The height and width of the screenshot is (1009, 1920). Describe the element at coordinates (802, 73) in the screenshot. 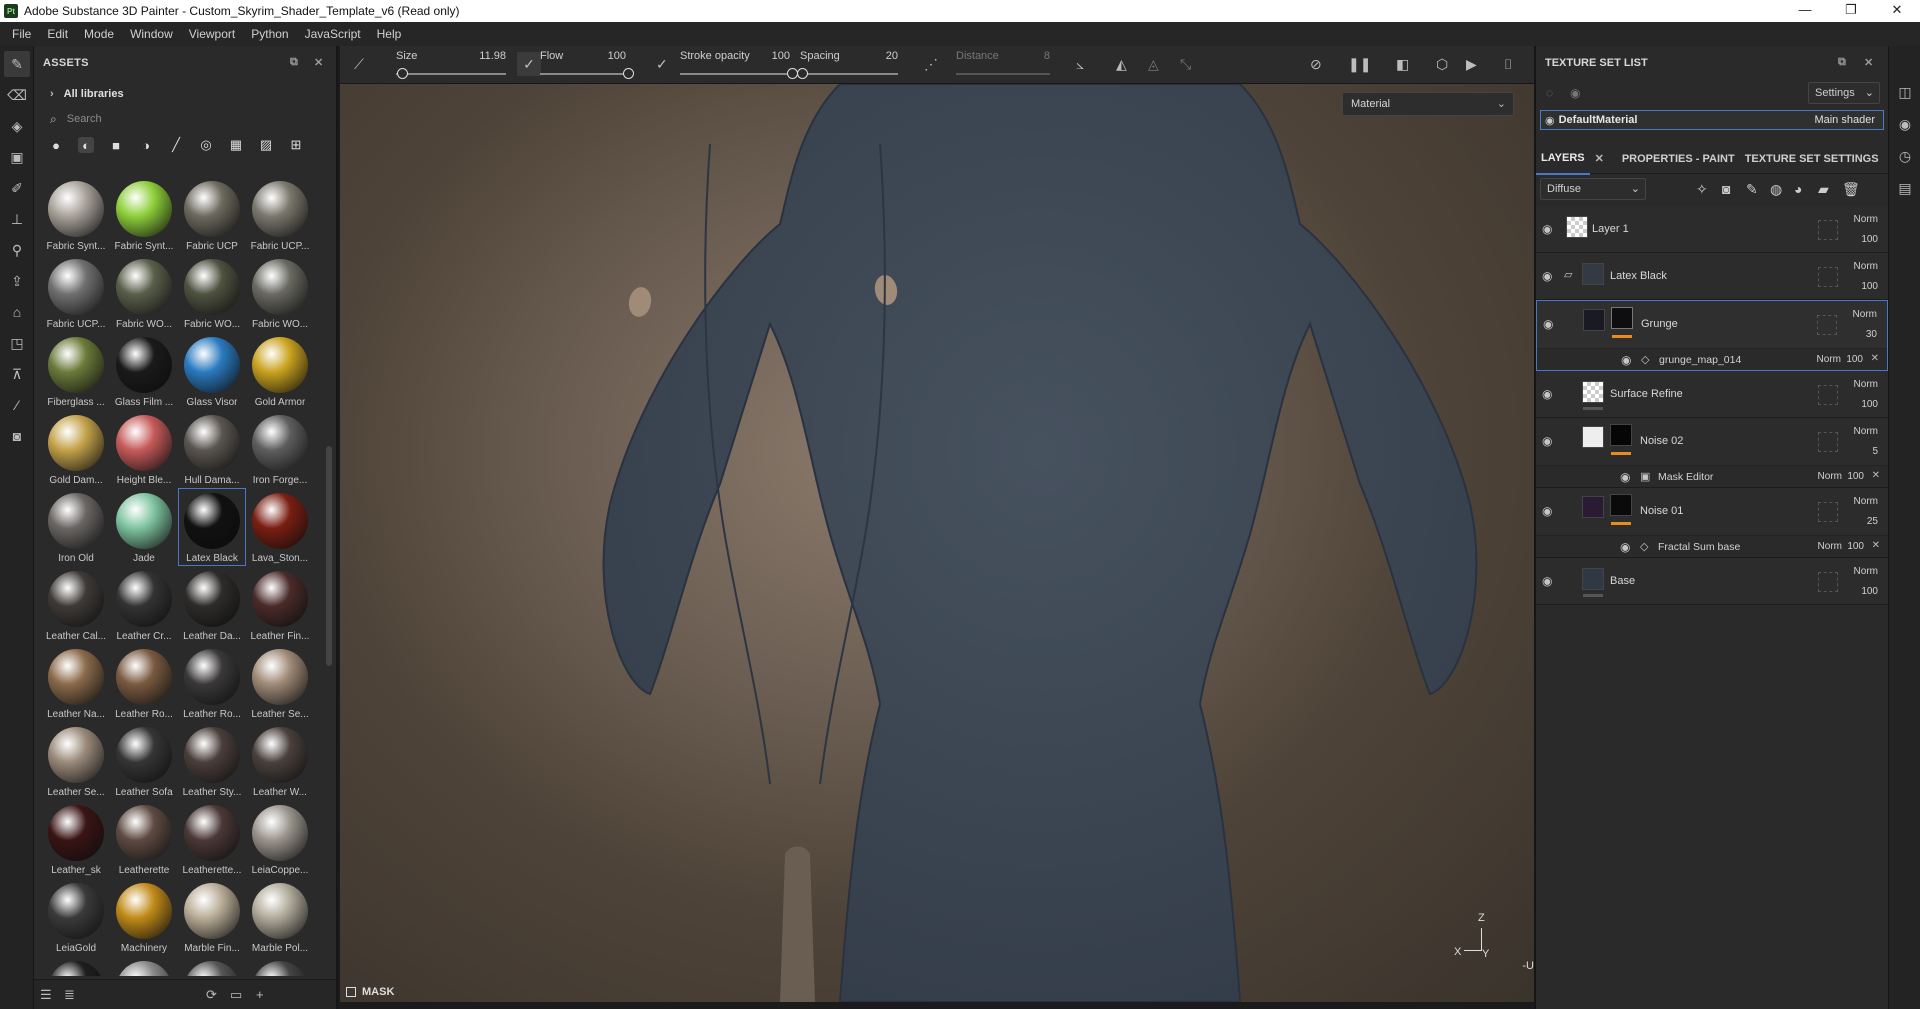

I see `spacing-slider-knob` at that location.